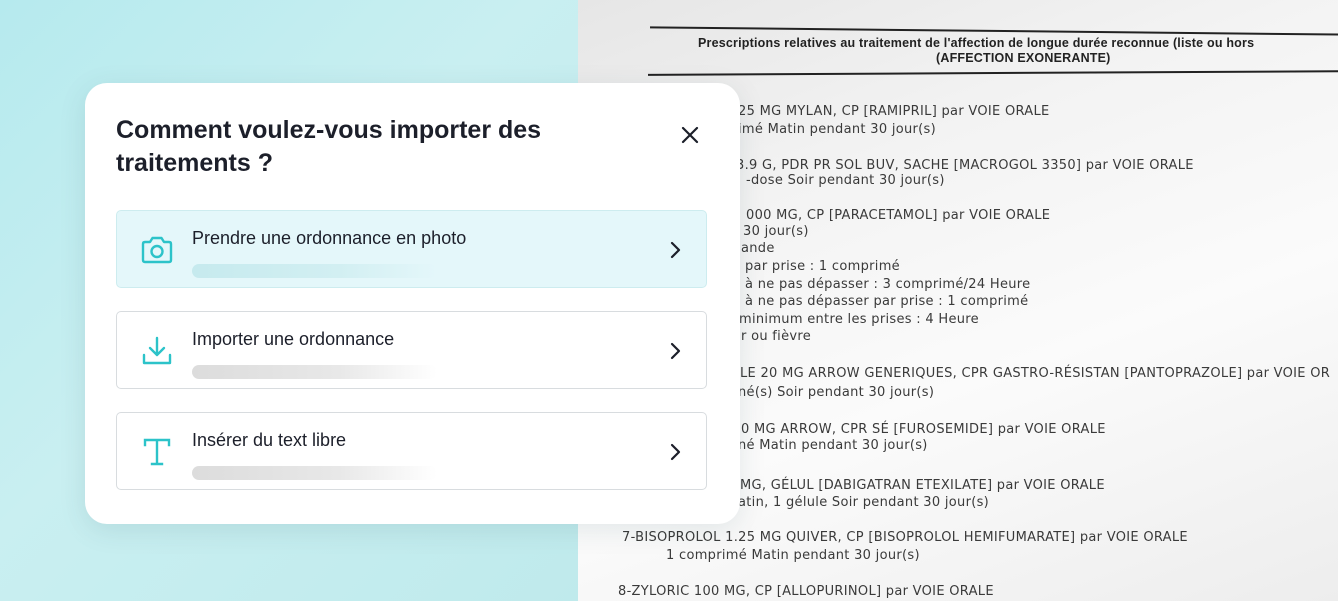 The image size is (1338, 601). I want to click on header-rule-bottom, so click(992, 73).